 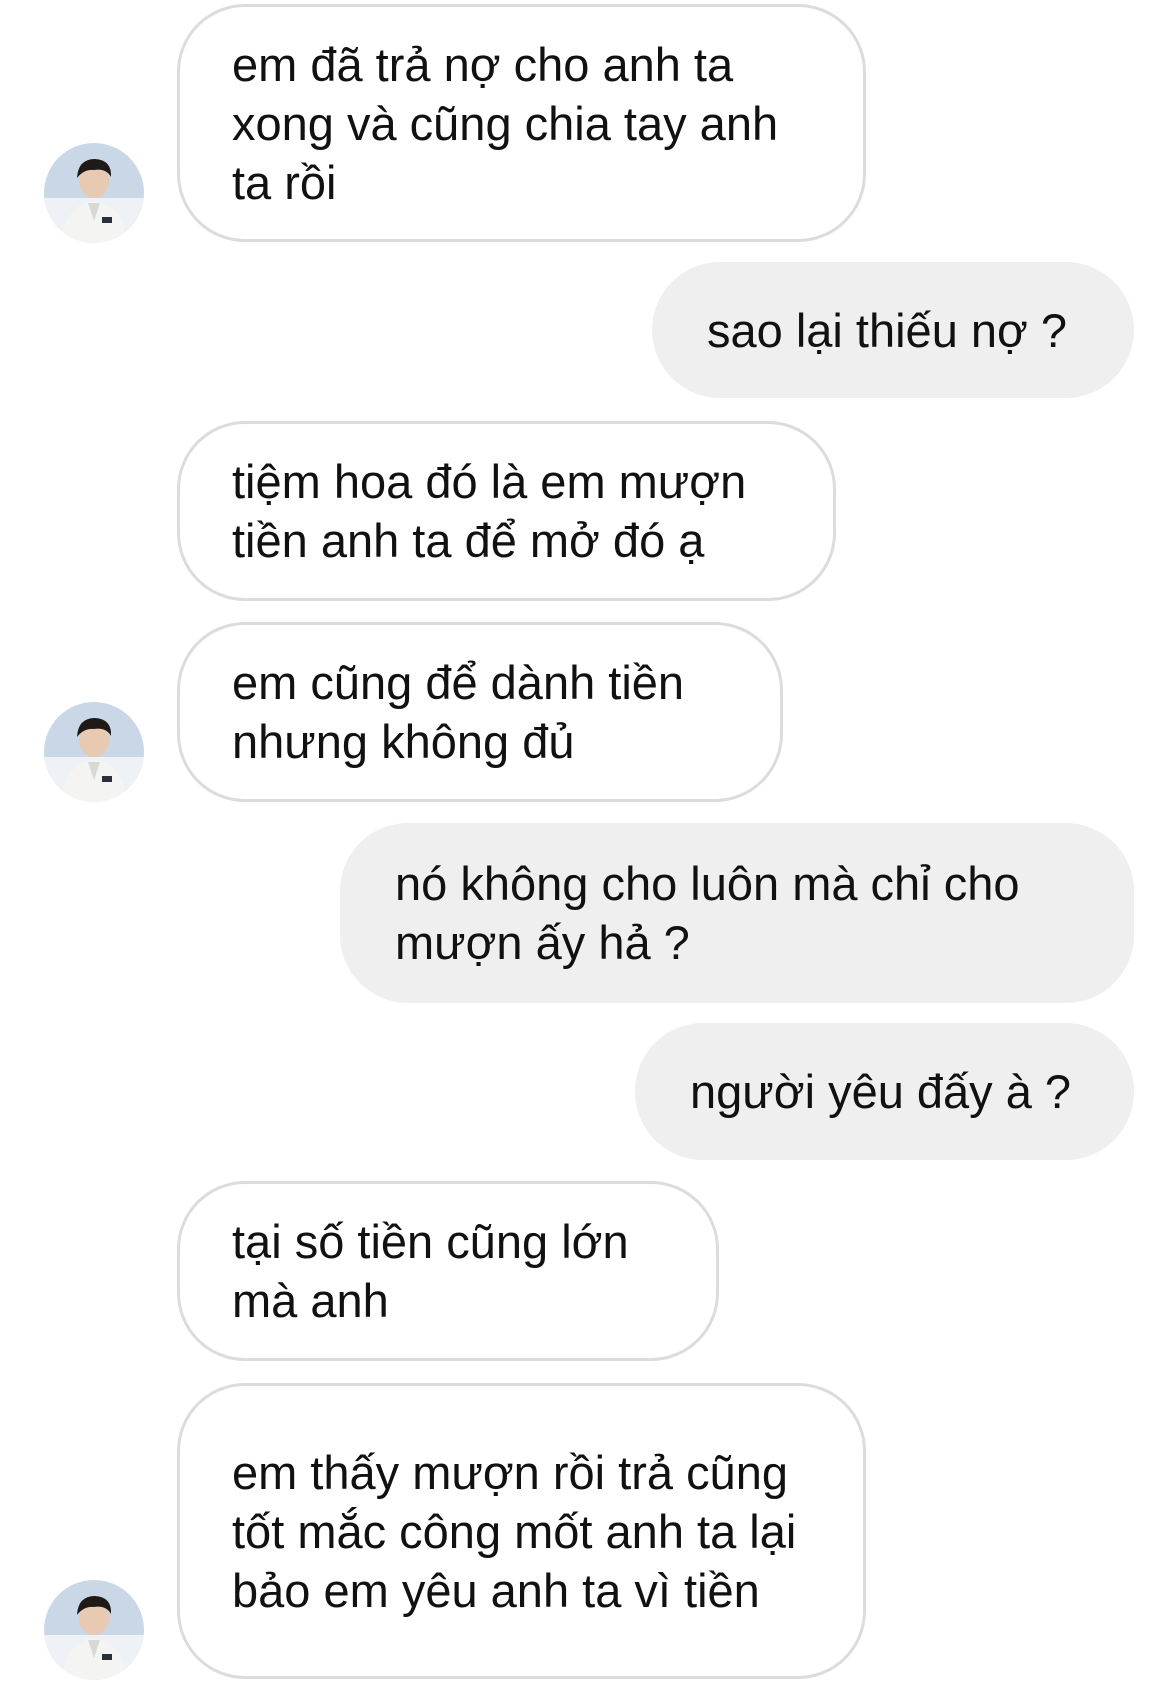 What do you see at coordinates (887, 330) in the screenshot?
I see `message-text: sao lại thiếu nợ ?` at bounding box center [887, 330].